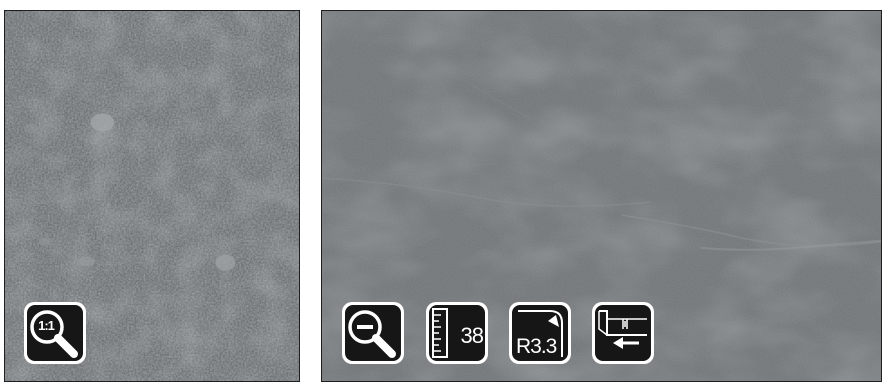  Describe the element at coordinates (536, 346) in the screenshot. I see `radius-value: R3.3` at that location.